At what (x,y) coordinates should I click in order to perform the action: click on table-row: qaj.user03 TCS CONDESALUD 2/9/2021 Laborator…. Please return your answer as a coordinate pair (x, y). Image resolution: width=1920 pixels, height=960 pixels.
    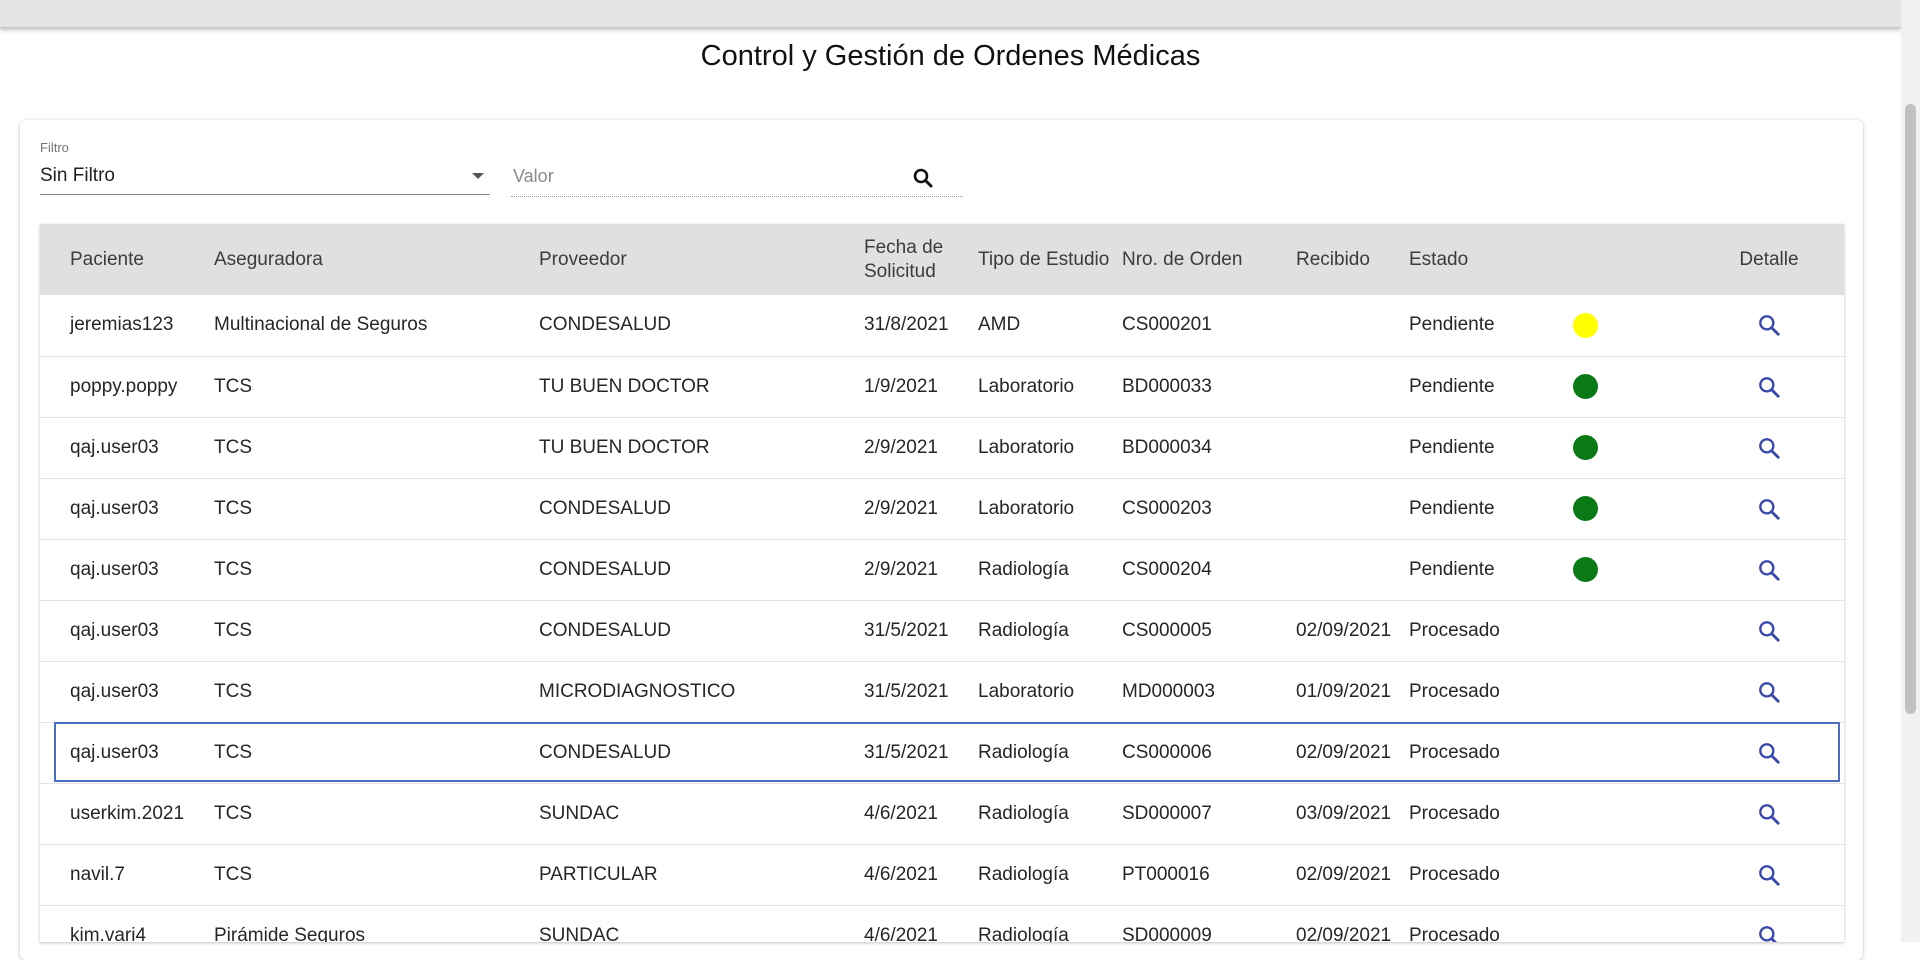
    Looking at the image, I should click on (942, 508).